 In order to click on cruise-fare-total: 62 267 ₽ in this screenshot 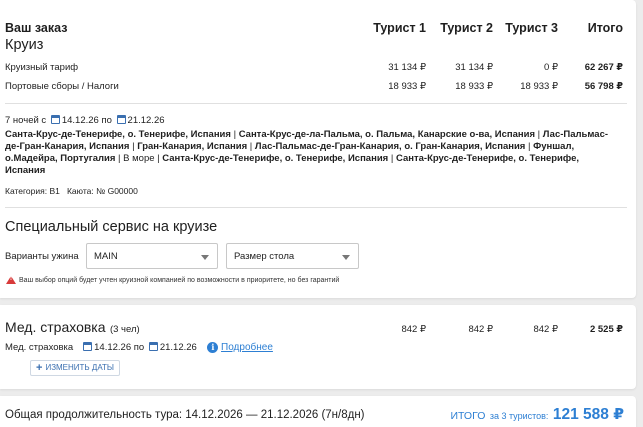, I will do `click(603, 67)`.